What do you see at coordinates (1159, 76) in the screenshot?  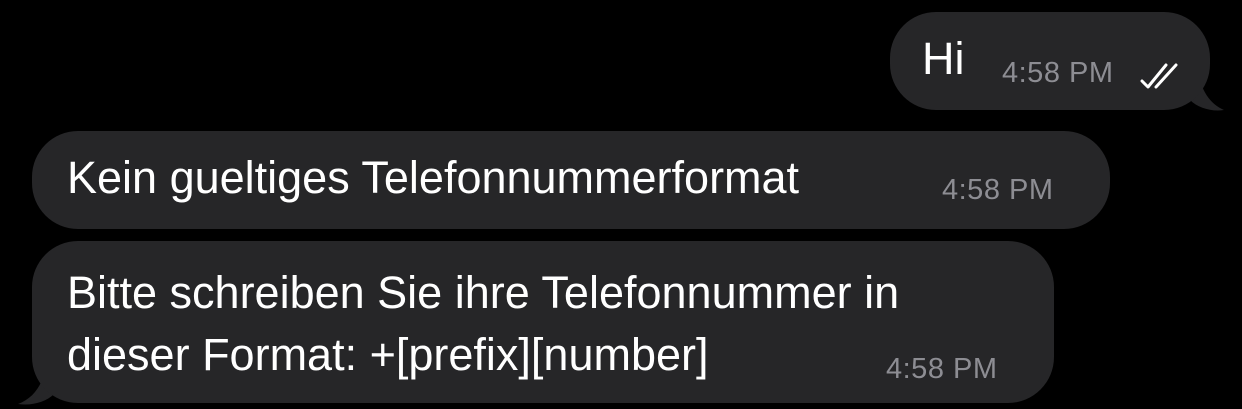 I see `double-check-icon` at bounding box center [1159, 76].